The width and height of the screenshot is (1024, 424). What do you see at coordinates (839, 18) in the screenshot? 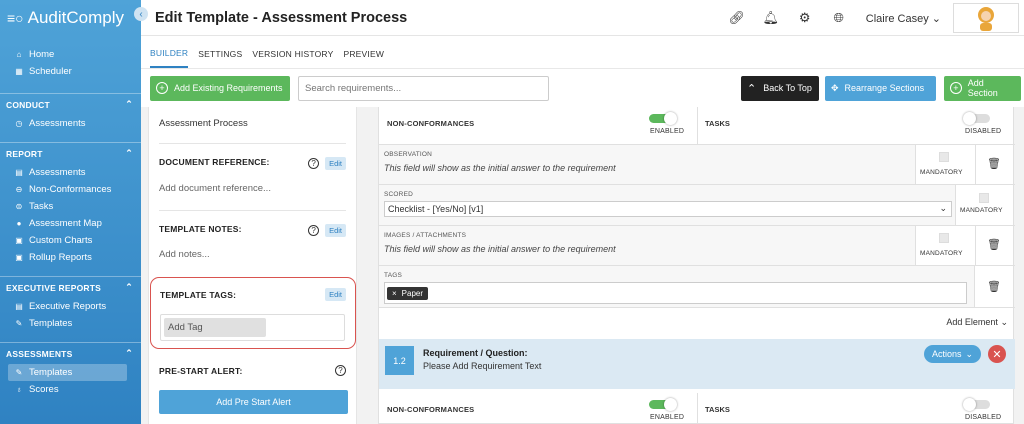
I see `globe-icon: 🌐︎` at bounding box center [839, 18].